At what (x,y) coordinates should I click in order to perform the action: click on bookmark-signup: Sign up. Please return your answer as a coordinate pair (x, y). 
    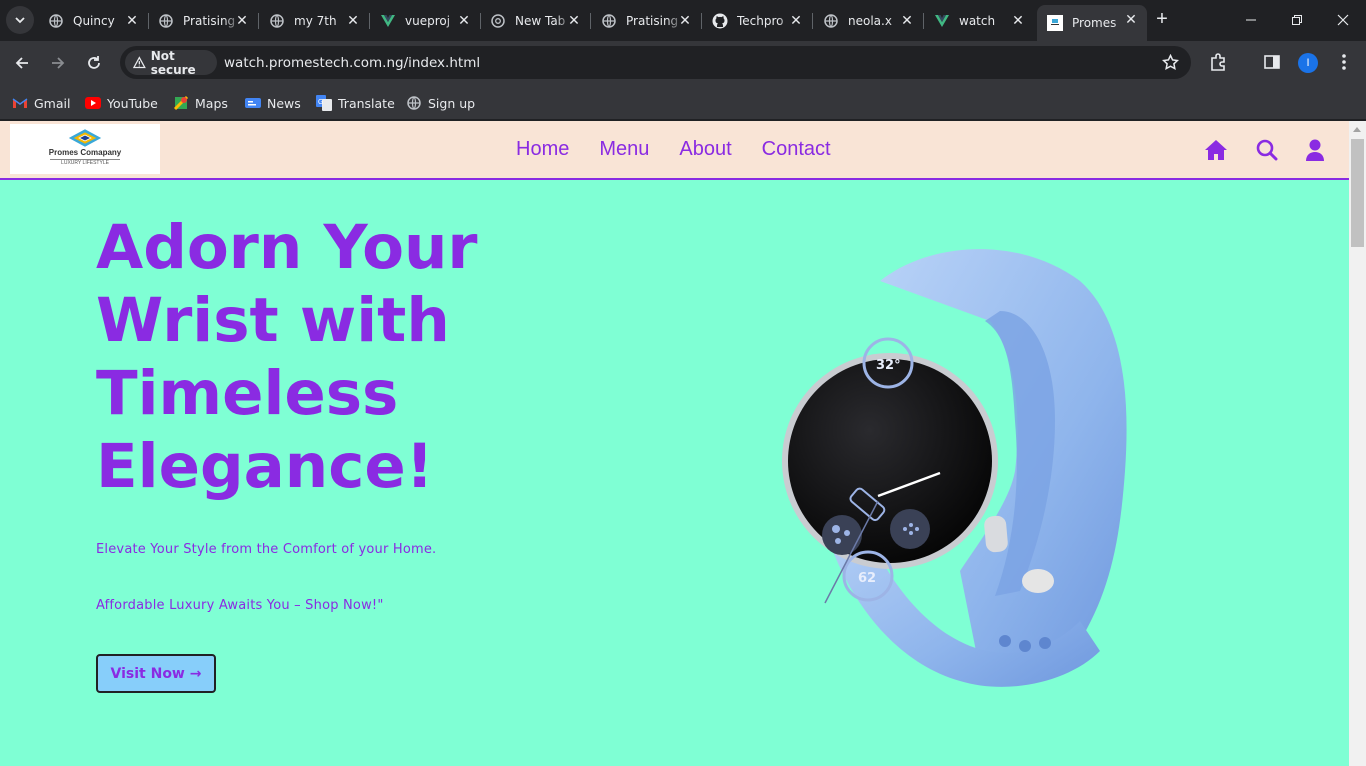
    Looking at the image, I should click on (440, 103).